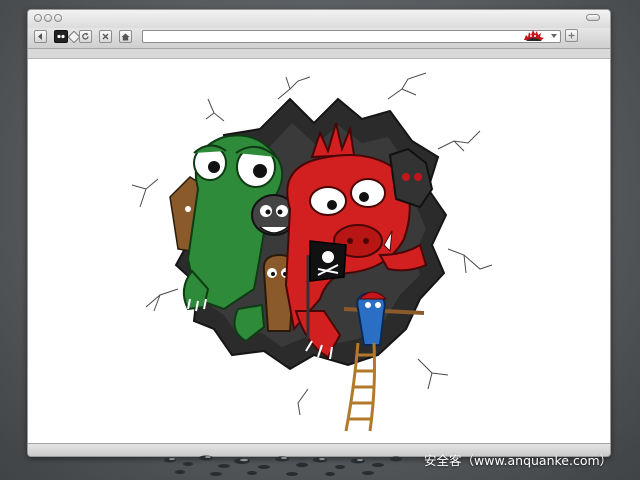 This screenshot has width=640, height=480. What do you see at coordinates (351, 36) in the screenshot?
I see `address-bar` at bounding box center [351, 36].